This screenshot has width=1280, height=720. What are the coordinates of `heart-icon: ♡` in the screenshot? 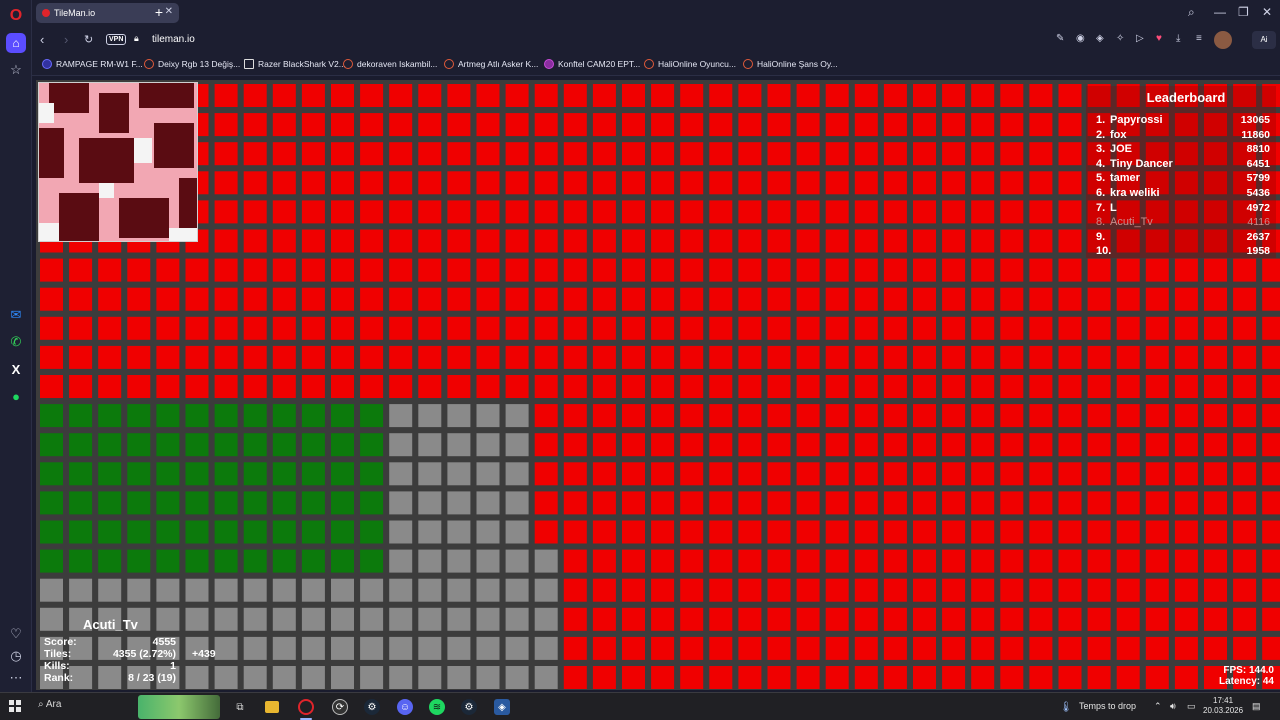 It's located at (16, 634).